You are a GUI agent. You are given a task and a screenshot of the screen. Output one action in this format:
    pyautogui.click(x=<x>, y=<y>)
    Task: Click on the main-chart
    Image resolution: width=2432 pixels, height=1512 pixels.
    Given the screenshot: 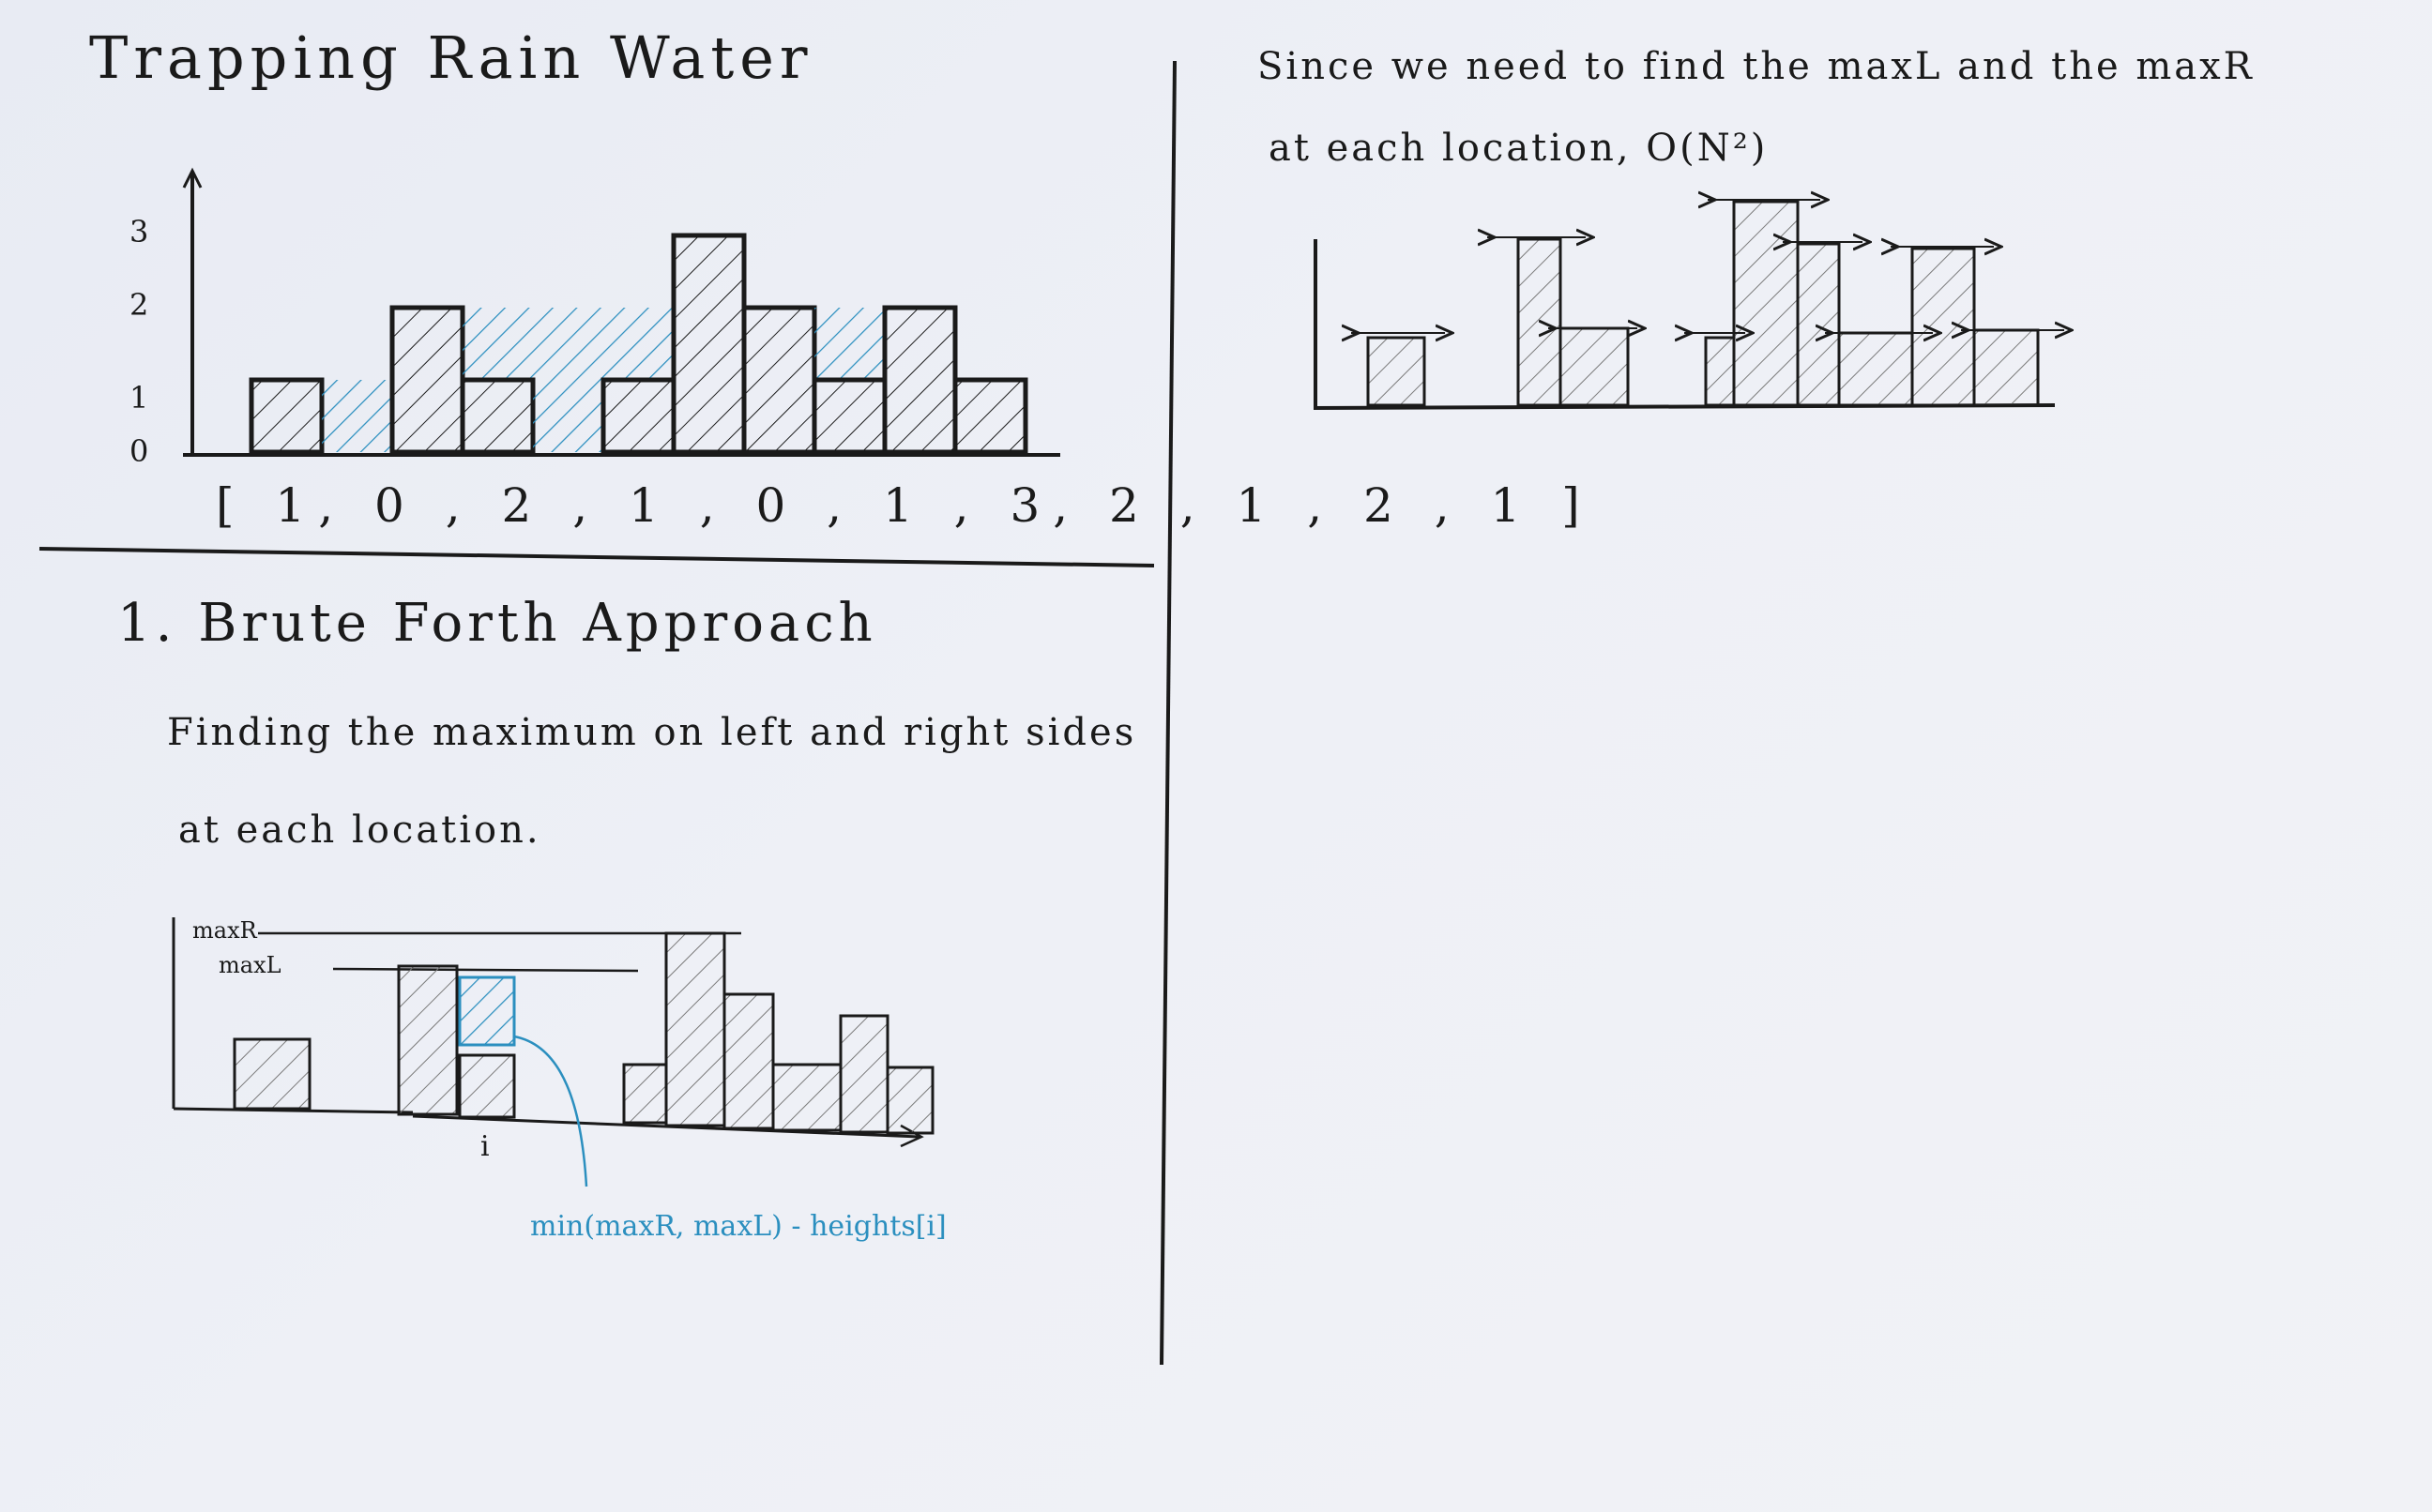 What is the action you would take?
    pyautogui.click(x=621, y=312)
    